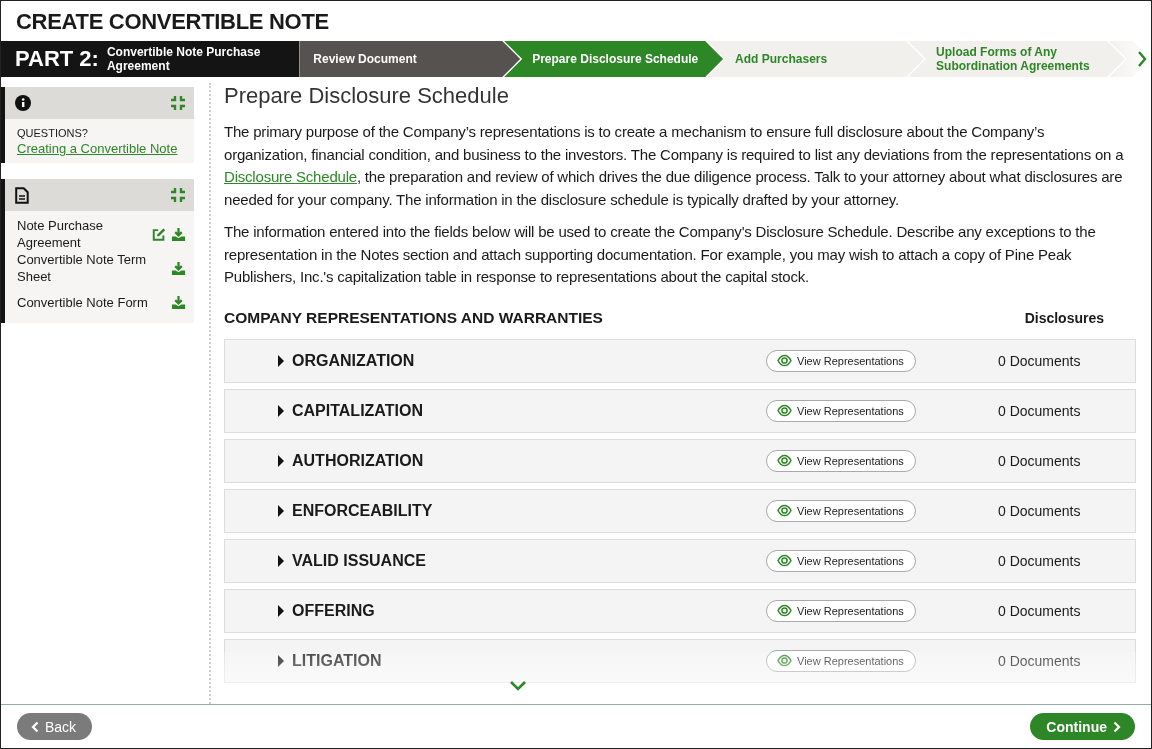  I want to click on accordion-row: ORGANIZATION View Representations 0 Documents, so click(680, 360).